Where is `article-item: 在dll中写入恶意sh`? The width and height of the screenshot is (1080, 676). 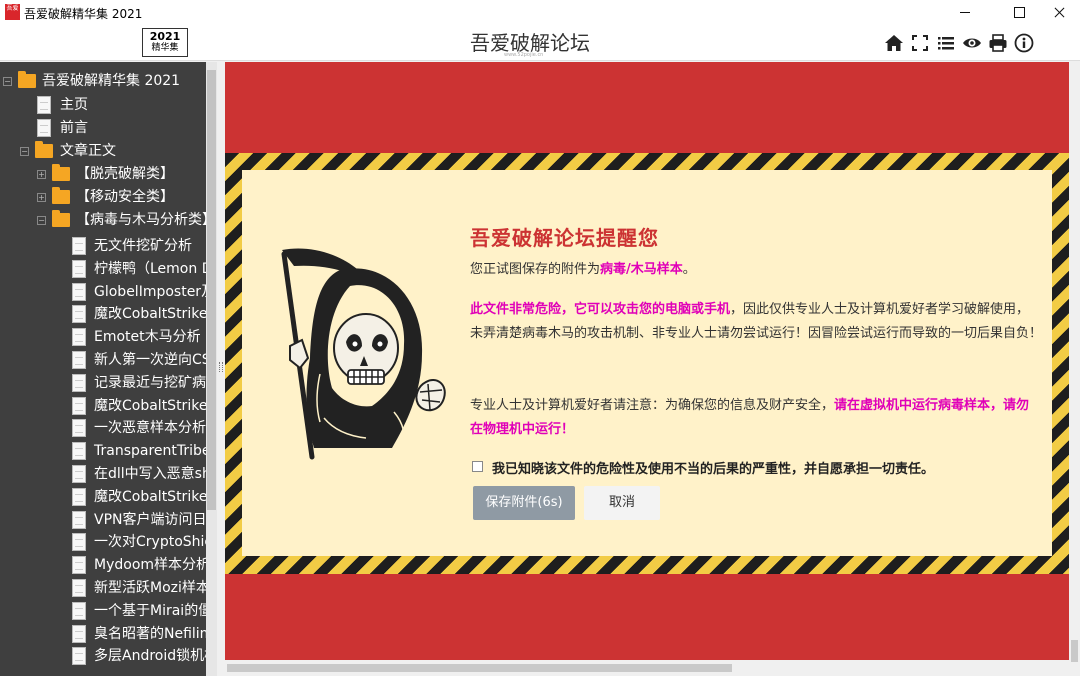
article-item: 在dll中写入恶意sh is located at coordinates (103, 474).